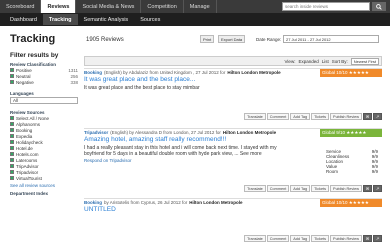 The width and height of the screenshot is (390, 248). What do you see at coordinates (16, 100) in the screenshot?
I see `language-value: All` at bounding box center [16, 100].